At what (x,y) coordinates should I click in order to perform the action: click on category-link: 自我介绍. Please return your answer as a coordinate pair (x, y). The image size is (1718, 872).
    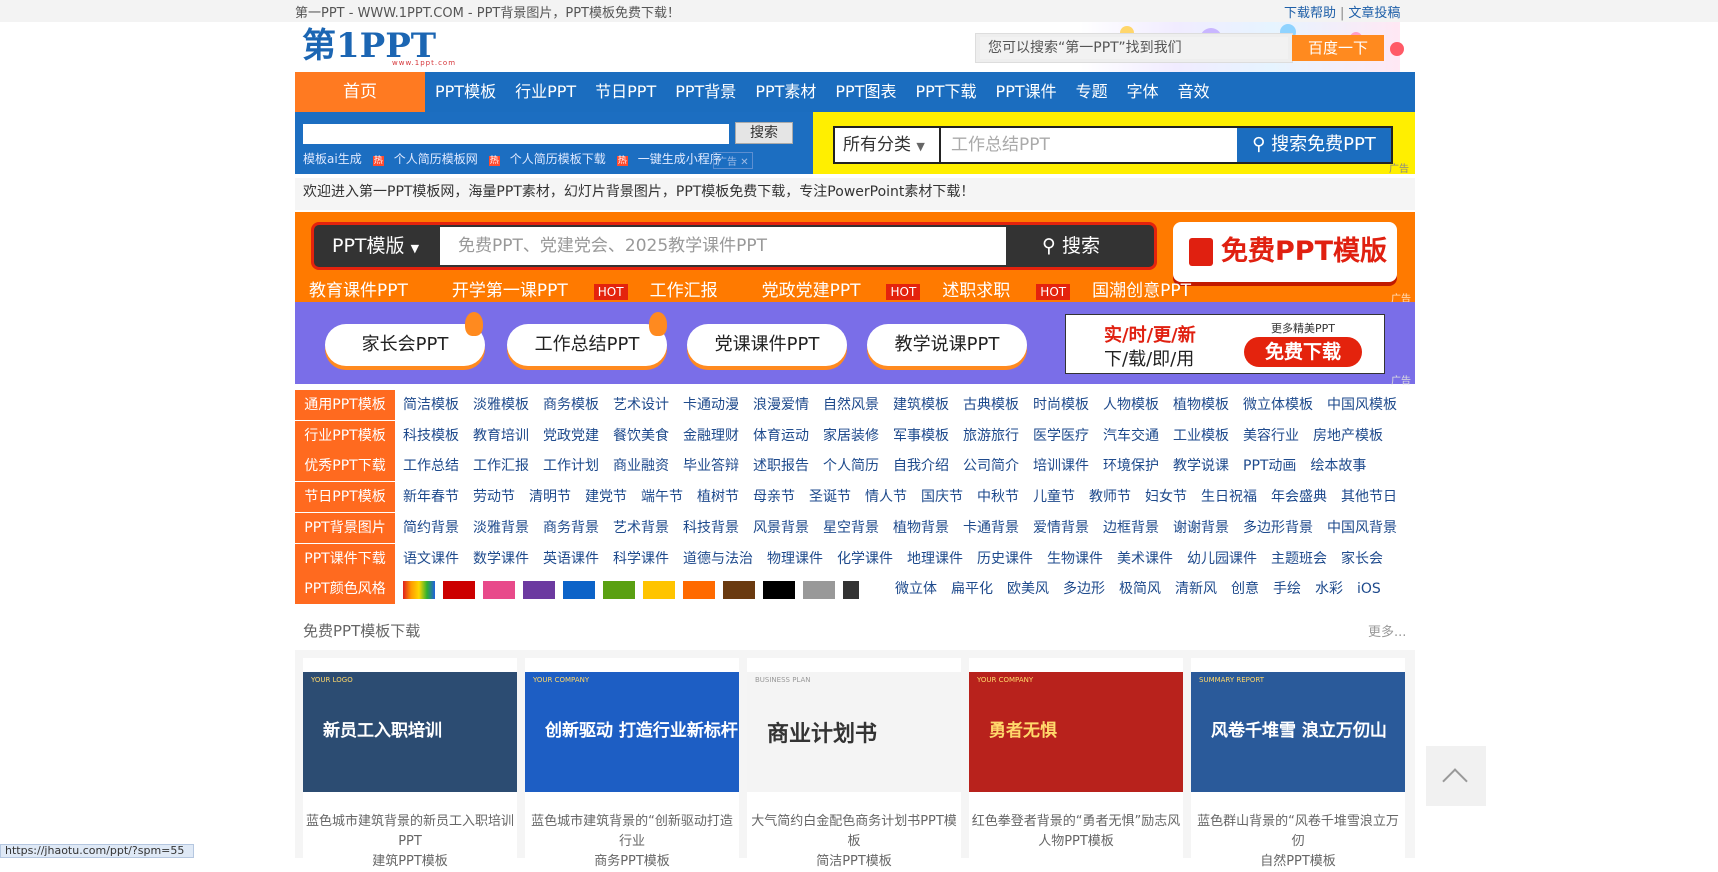
    Looking at the image, I should click on (921, 466).